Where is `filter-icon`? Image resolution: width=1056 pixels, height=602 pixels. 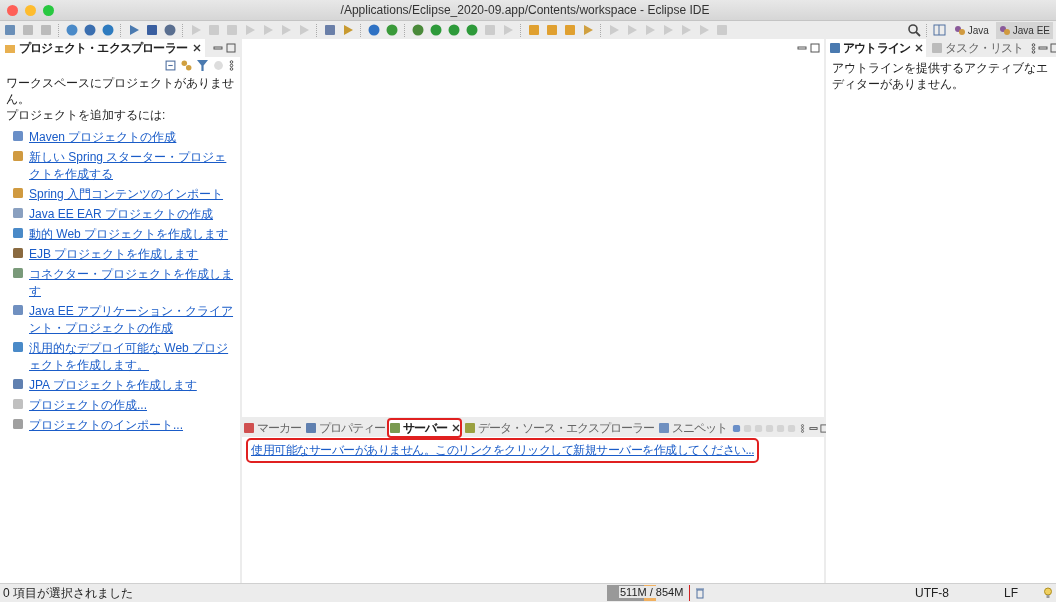 filter-icon is located at coordinates (202, 65).